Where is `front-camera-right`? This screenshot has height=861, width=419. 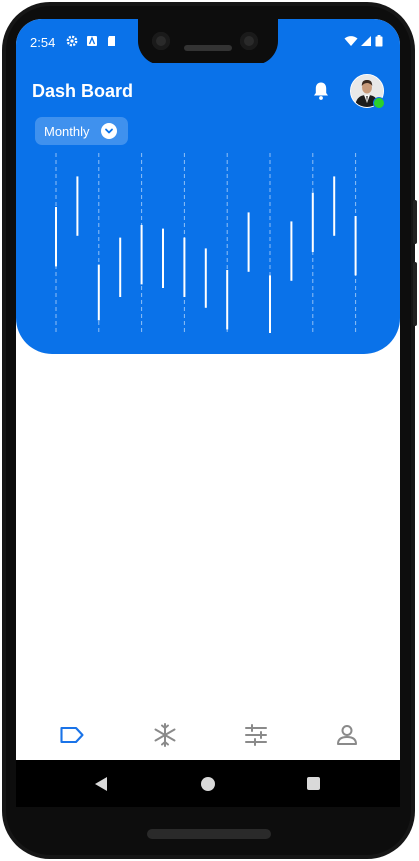
front-camera-right is located at coordinates (249, 41).